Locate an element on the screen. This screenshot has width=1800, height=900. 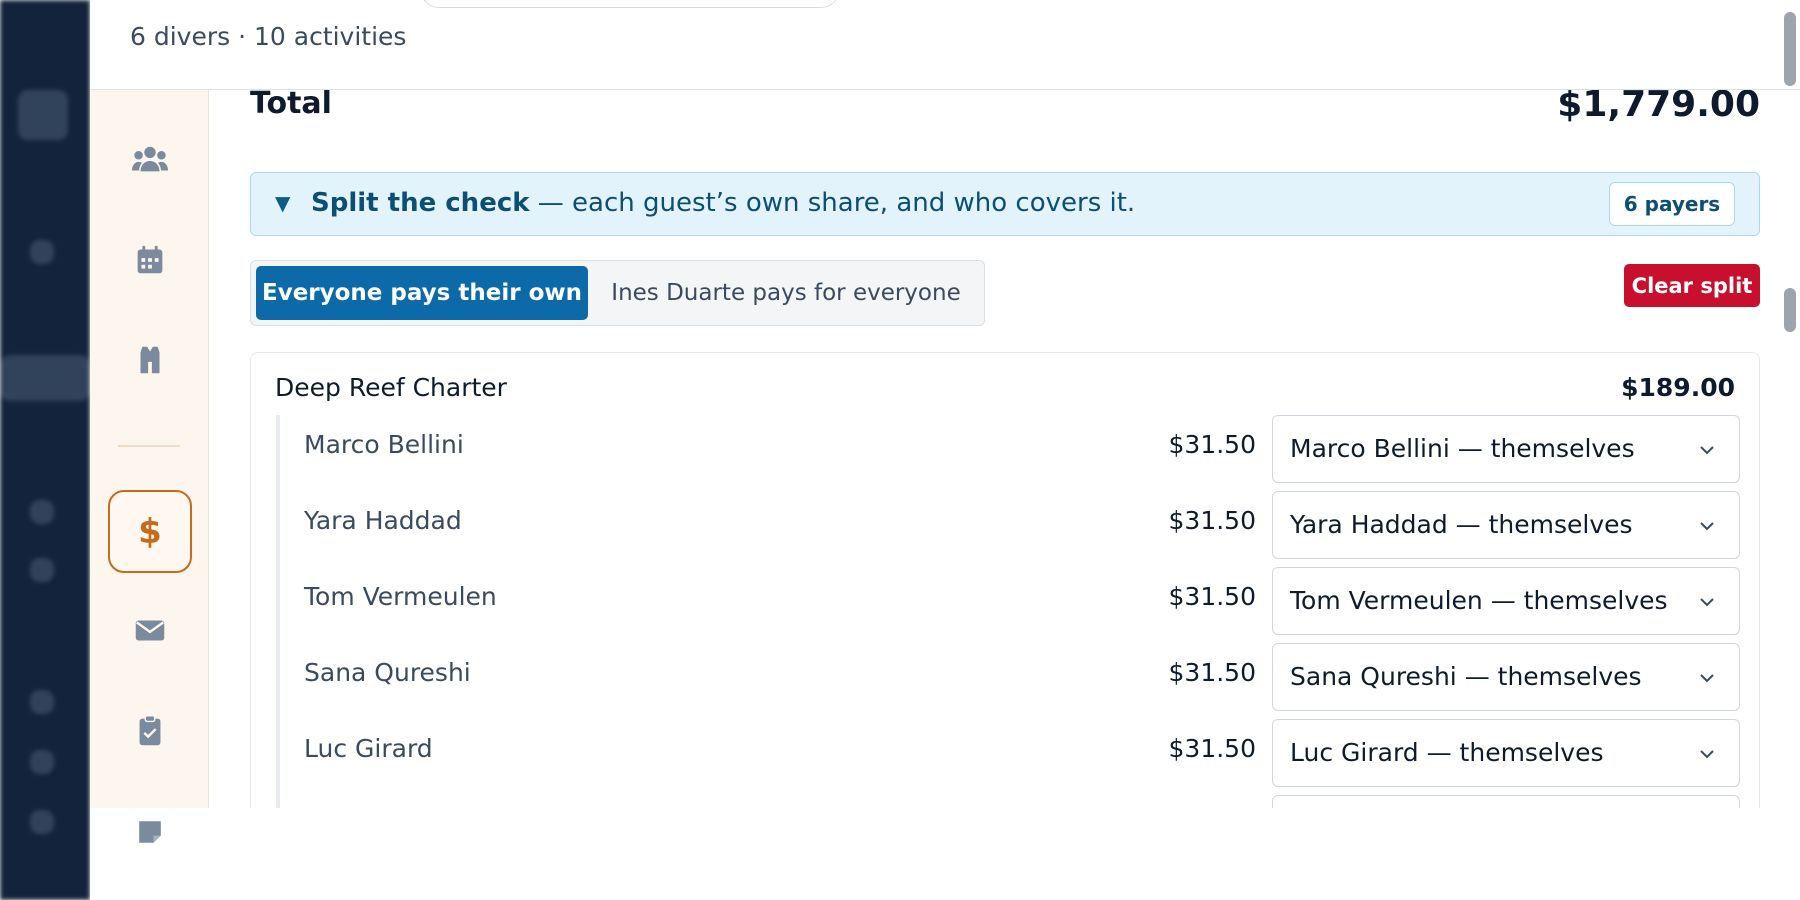
payer-select-value: Sana Qureshi — themselves is located at coordinates (1466, 676).